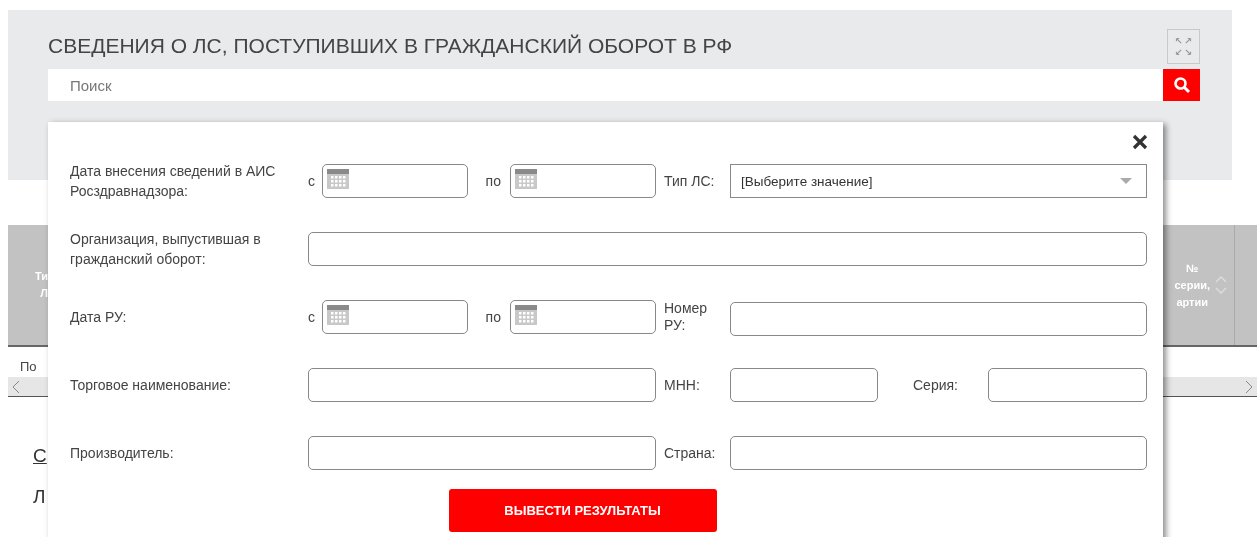 This screenshot has height=537, width=1257. I want to click on search-field: Поиск, so click(605, 85).